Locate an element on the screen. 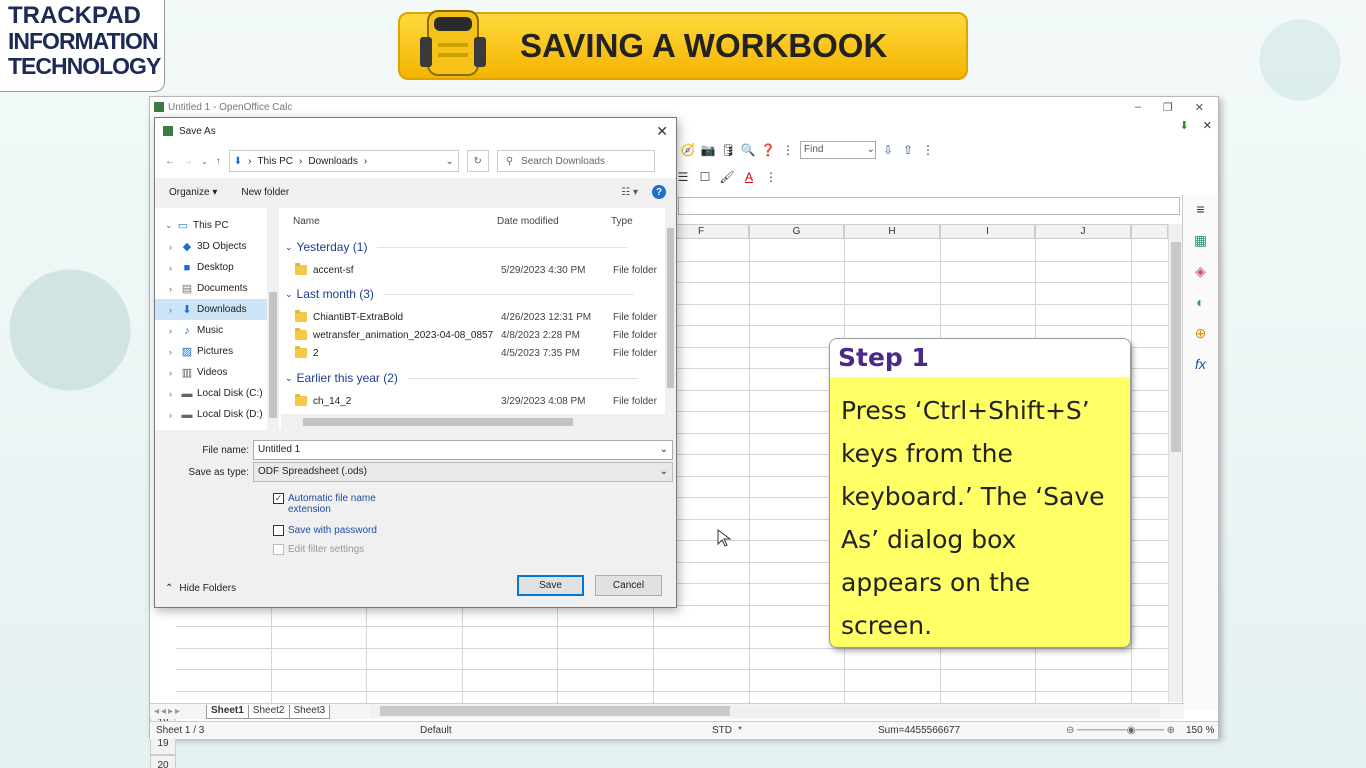  file-group-header: ⌄ Earlier this year (2) is located at coordinates (461, 378).